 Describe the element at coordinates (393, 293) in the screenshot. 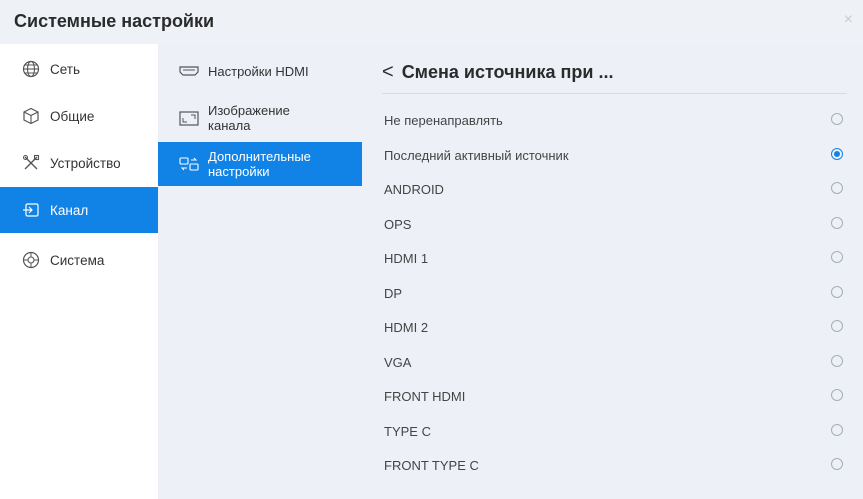

I see `option-label: DP` at that location.